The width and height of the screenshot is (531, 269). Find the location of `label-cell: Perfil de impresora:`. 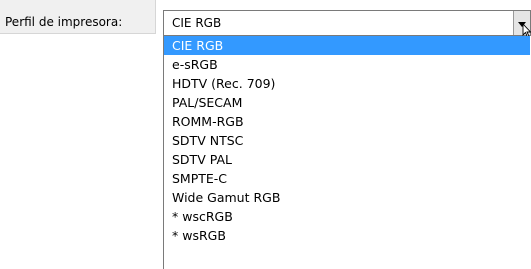

label-cell: Perfil de impresora: is located at coordinates (78, 17).